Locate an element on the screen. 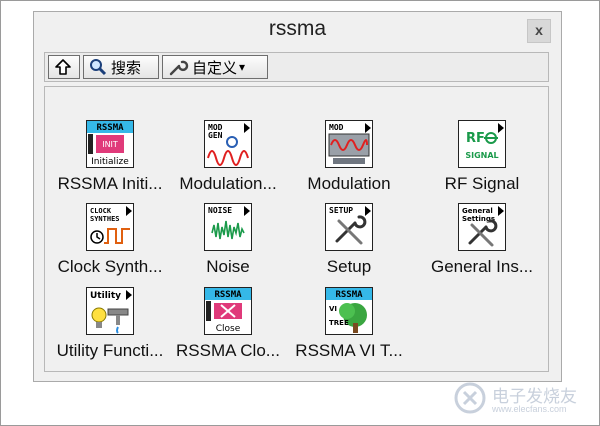  icon-text-general: General is located at coordinates (477, 211).